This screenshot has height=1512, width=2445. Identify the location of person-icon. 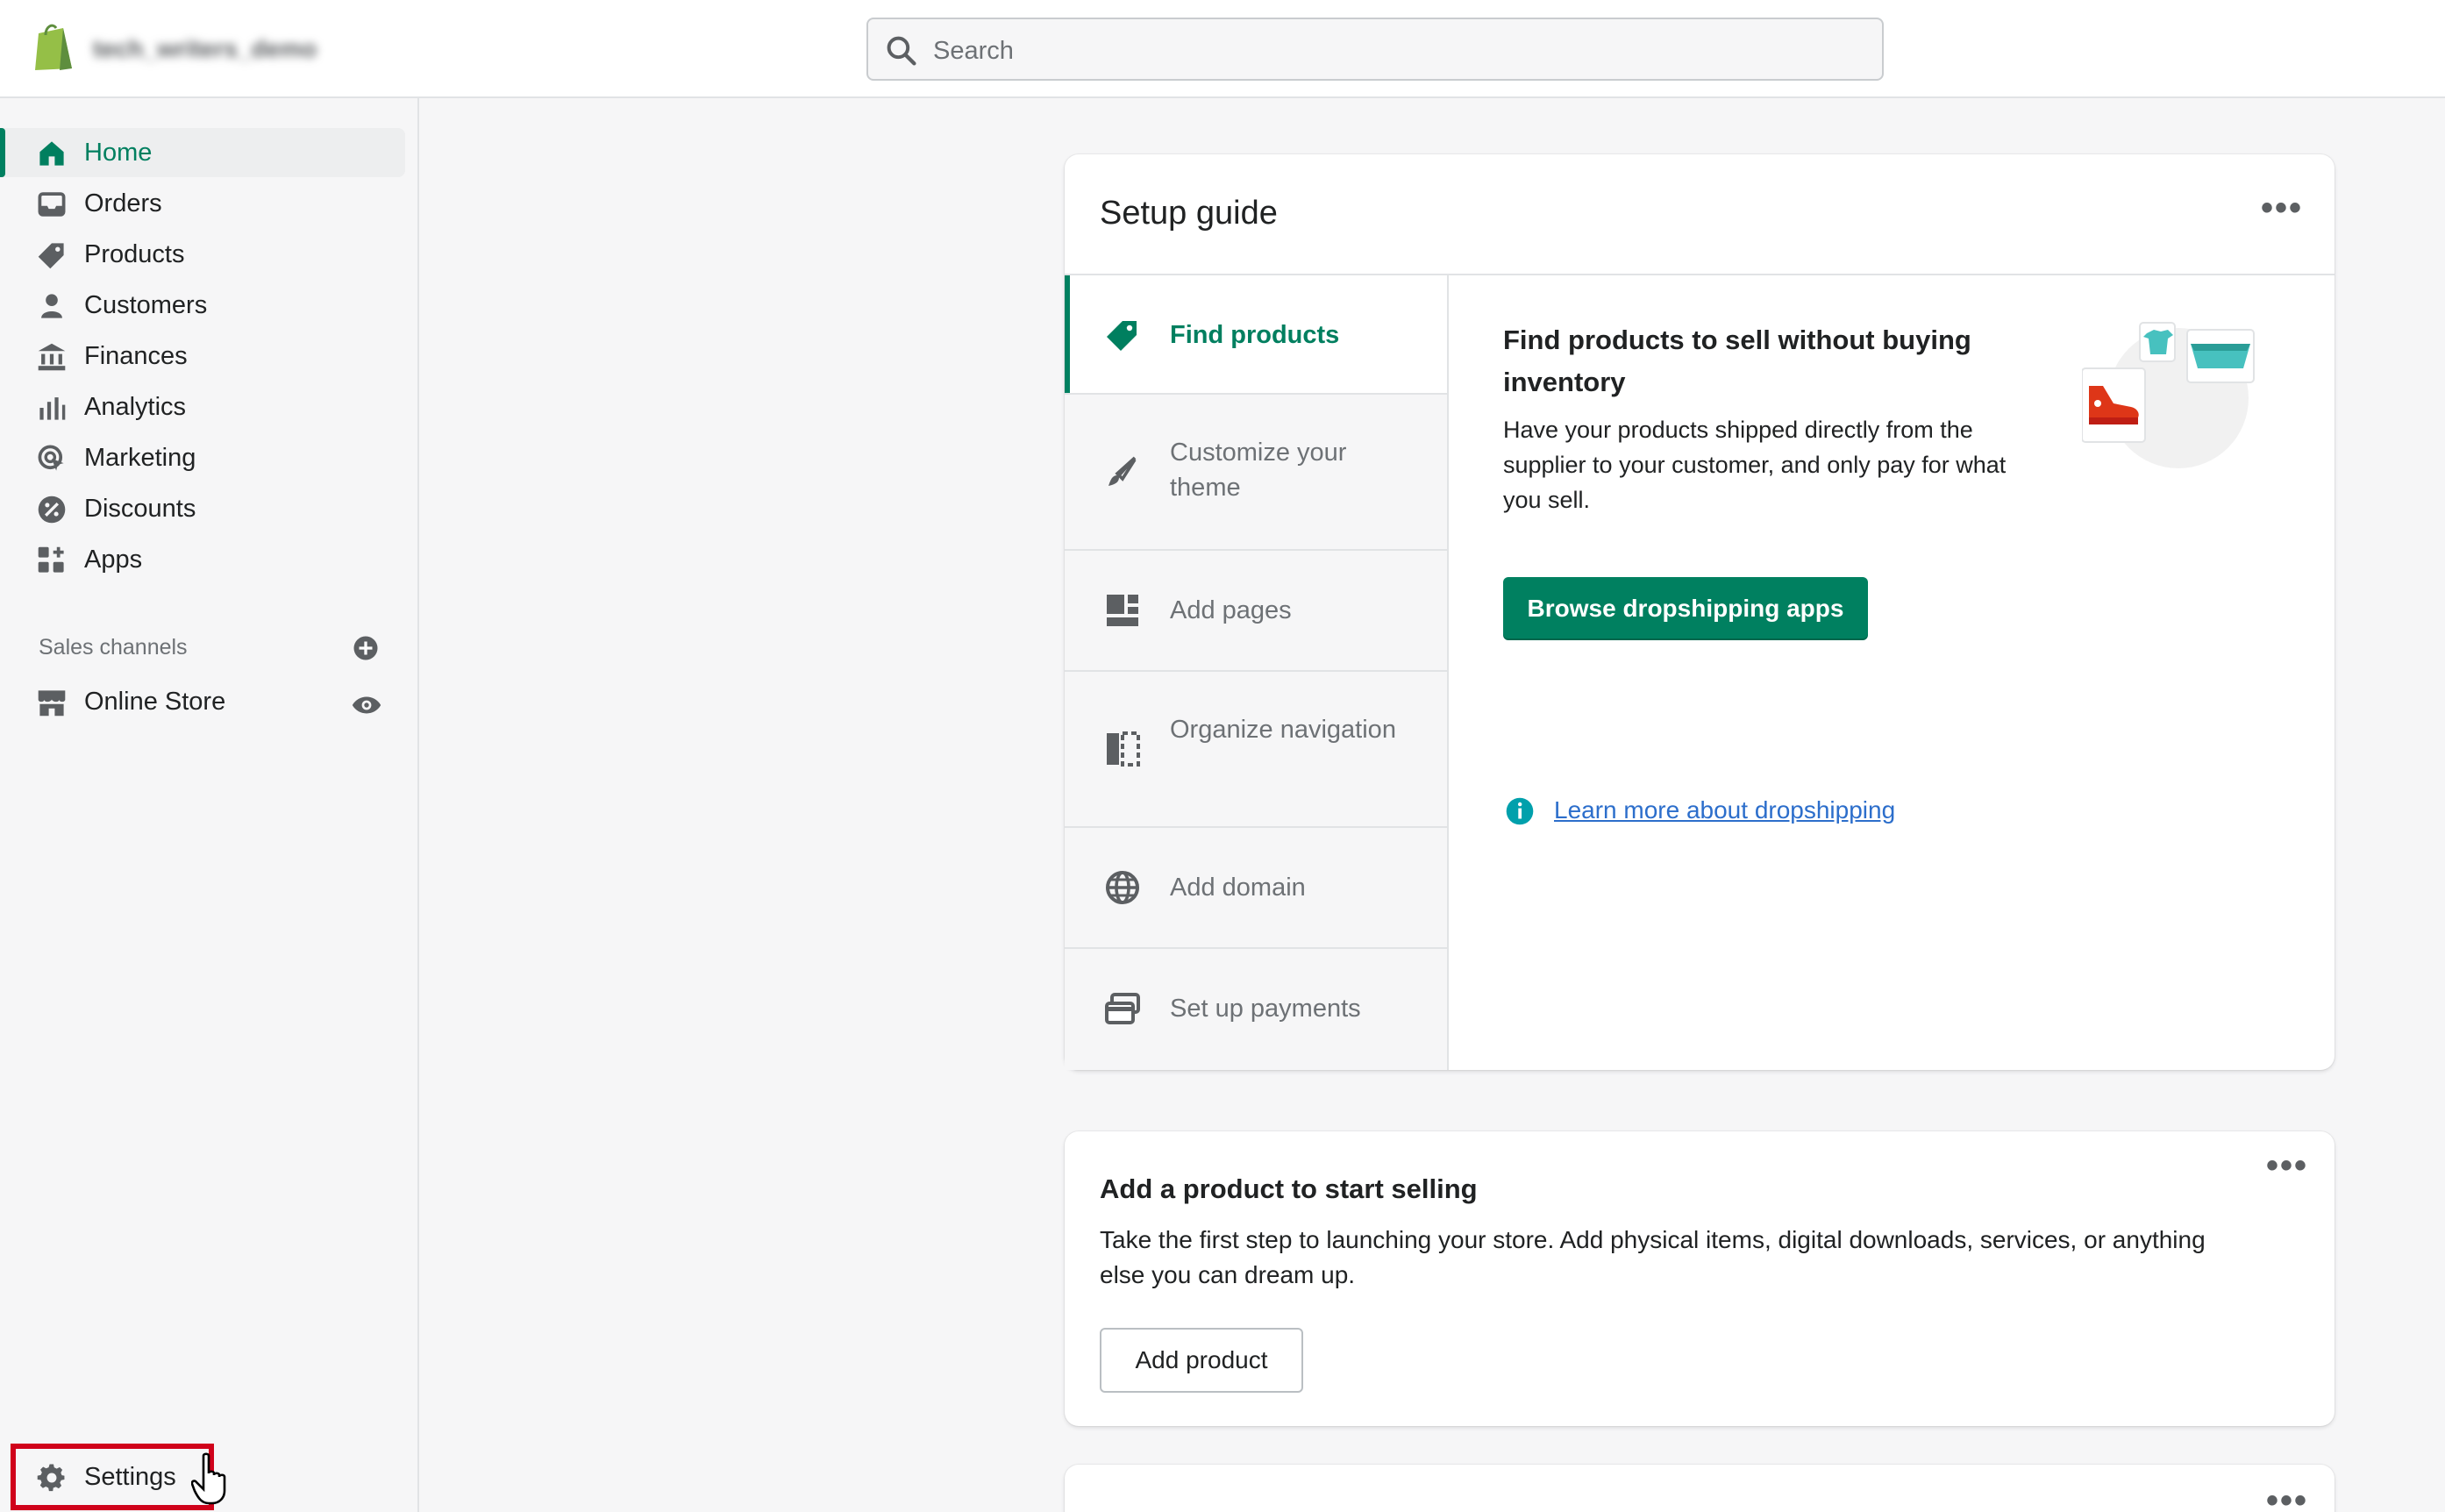
(51, 306).